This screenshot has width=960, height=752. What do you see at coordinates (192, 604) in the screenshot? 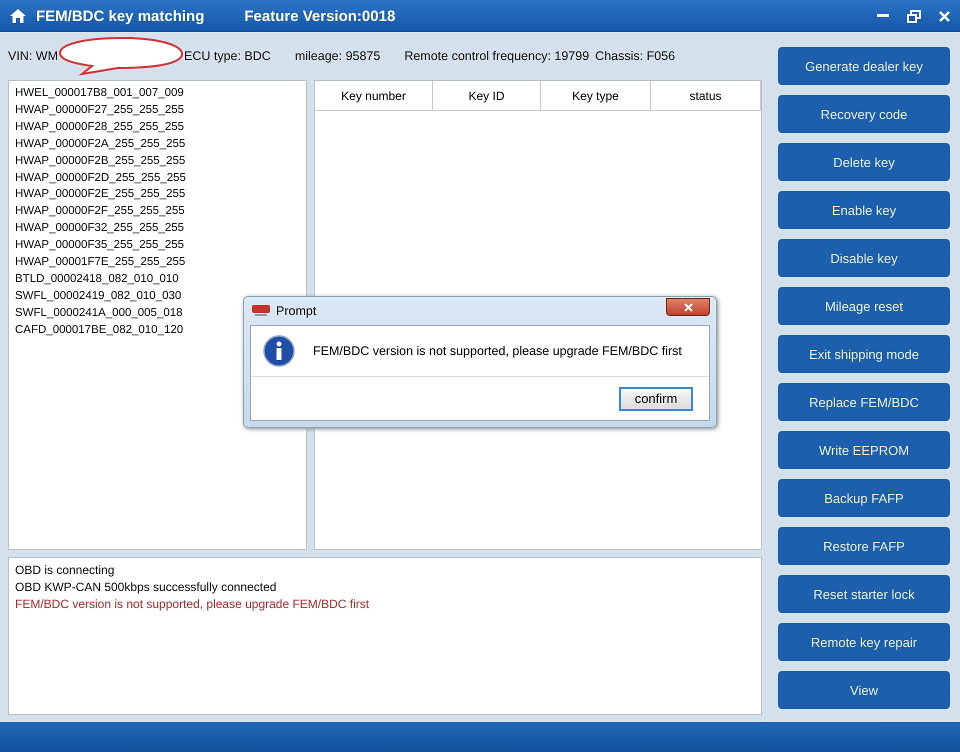
I see `log-line: FEM/BDC version is not supported, please upgrade FEM/BDC first` at bounding box center [192, 604].